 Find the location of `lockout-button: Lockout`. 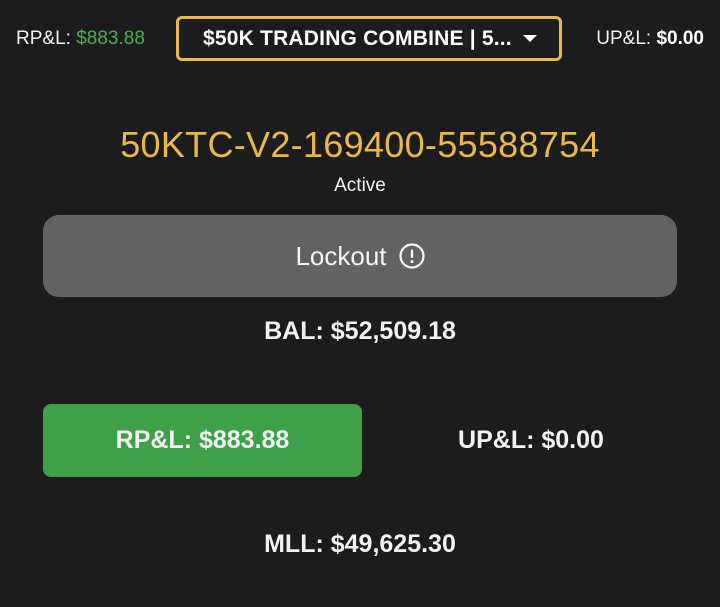

lockout-button: Lockout is located at coordinates (360, 256).